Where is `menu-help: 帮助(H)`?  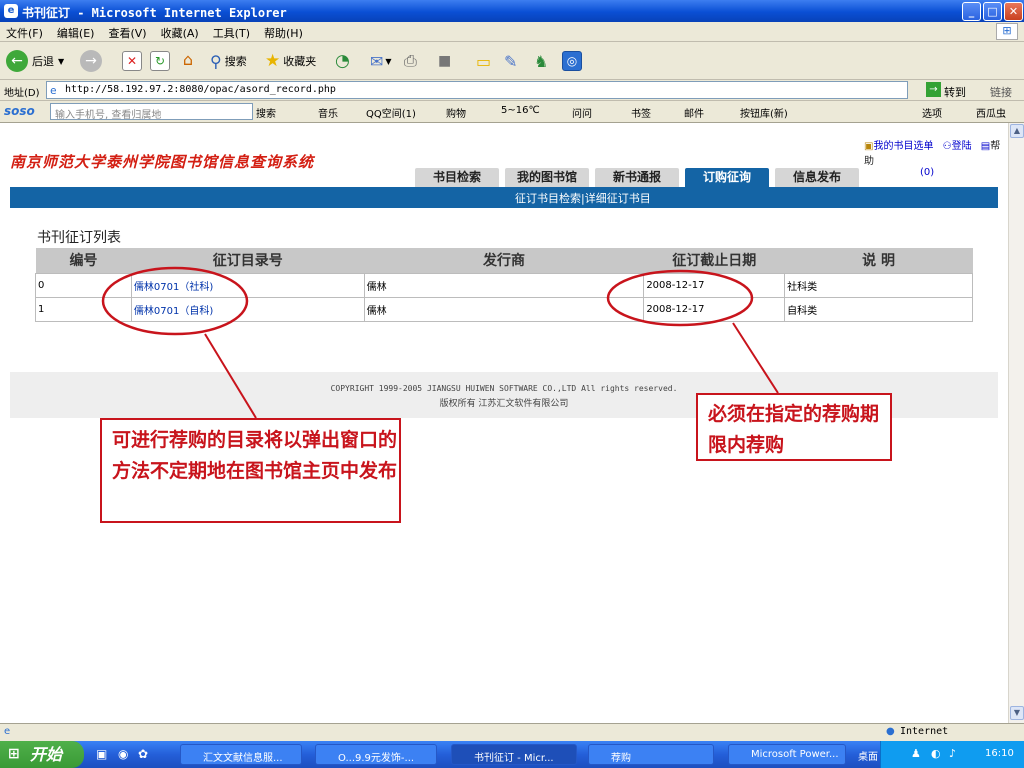
menu-help: 帮助(H) is located at coordinates (284, 31).